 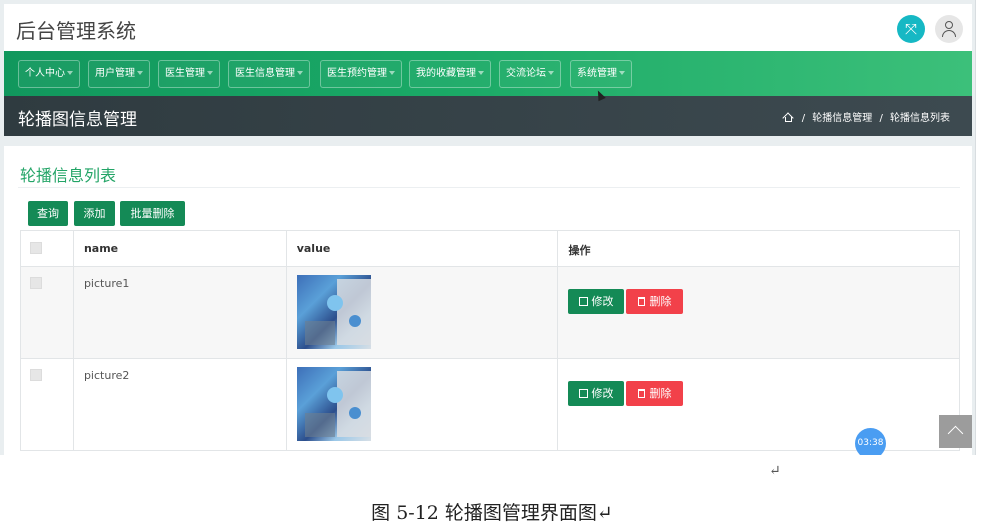 I want to click on column-header-actions: 操作, so click(x=758, y=248).